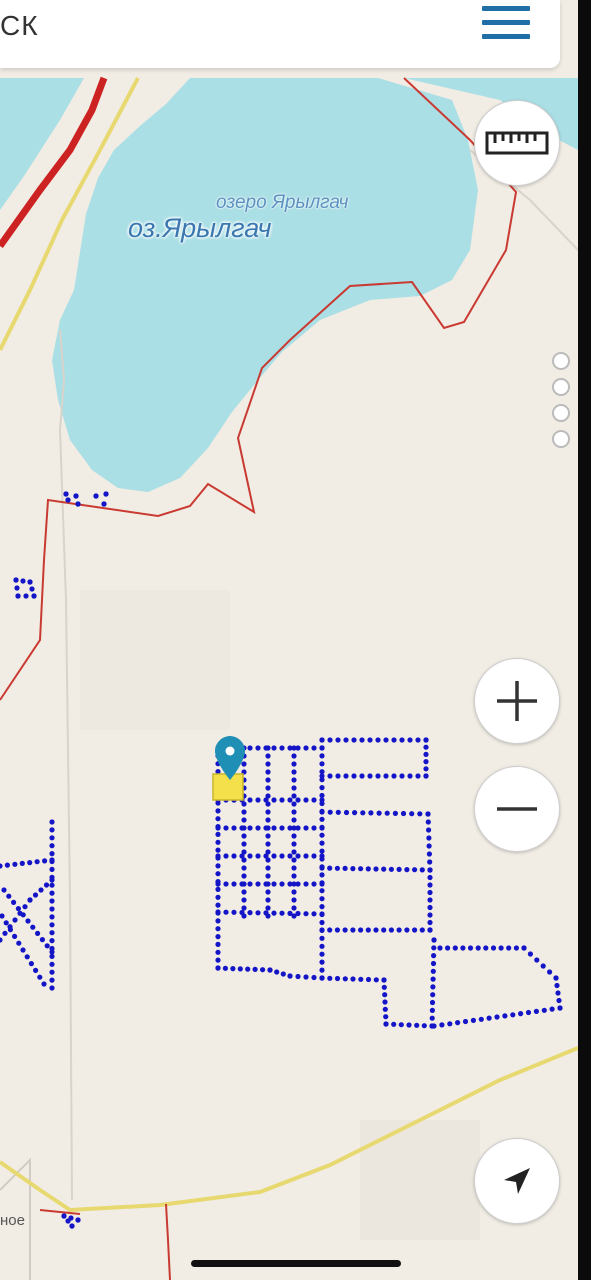 The width and height of the screenshot is (591, 1280). I want to click on home-indicator, so click(296, 1263).